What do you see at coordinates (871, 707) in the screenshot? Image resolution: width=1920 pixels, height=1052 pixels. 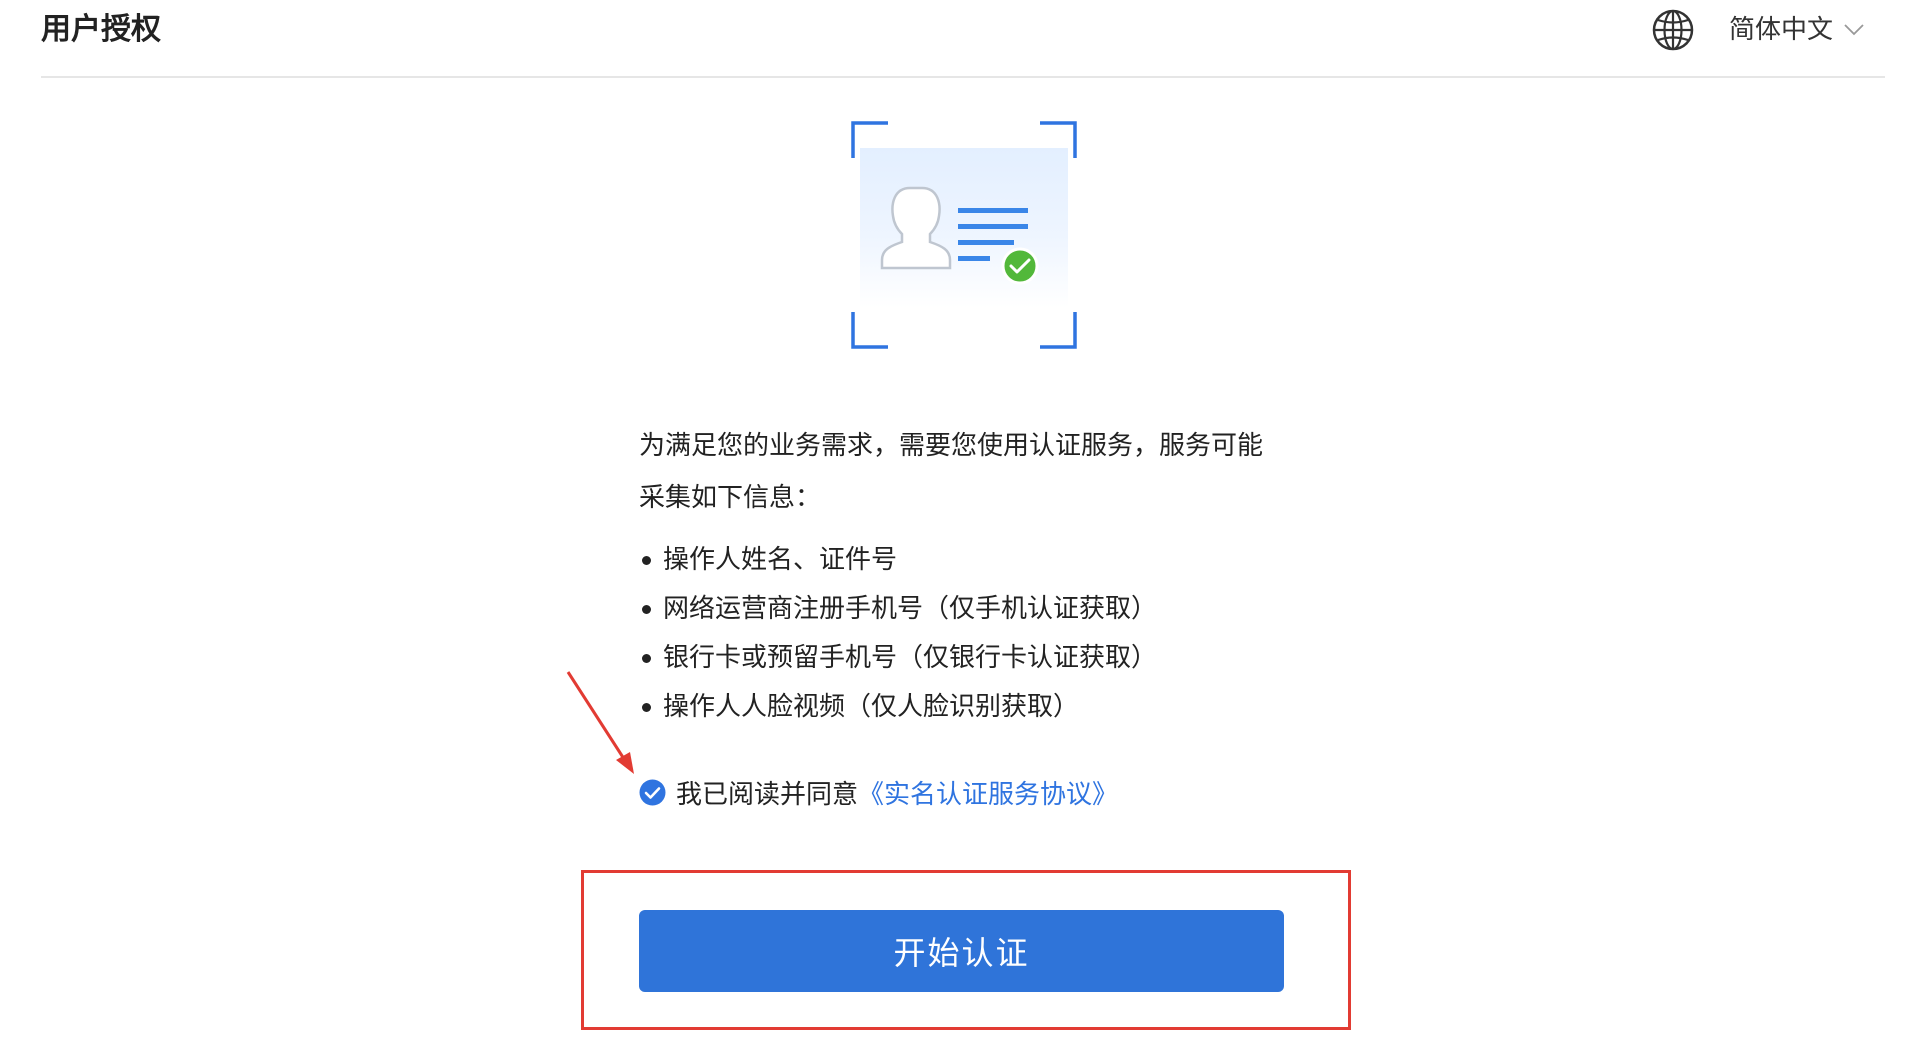 I see `list-item-text: 操作人人脸视频（仅人脸识别获取）` at bounding box center [871, 707].